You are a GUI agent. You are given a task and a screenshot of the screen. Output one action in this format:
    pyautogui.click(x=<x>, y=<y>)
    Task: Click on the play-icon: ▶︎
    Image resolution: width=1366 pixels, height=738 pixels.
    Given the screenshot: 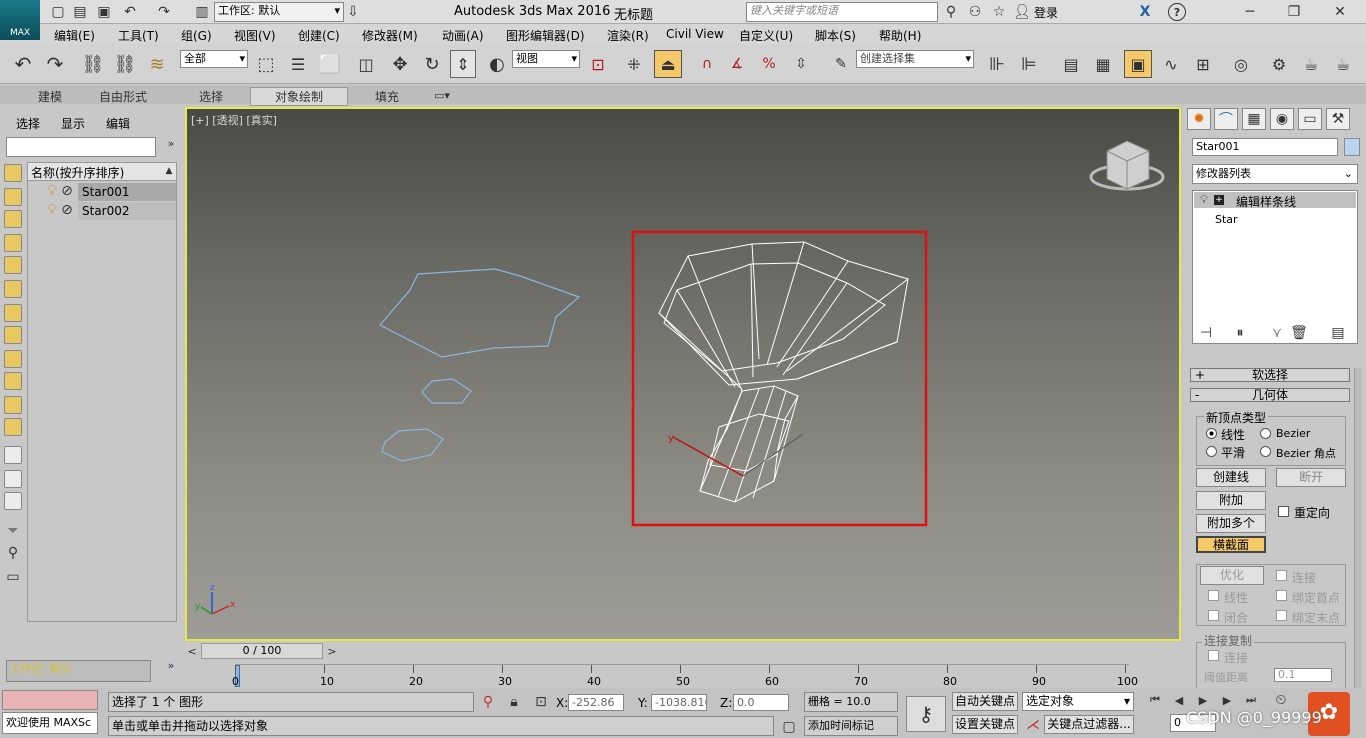 What is the action you would take?
    pyautogui.click(x=1203, y=700)
    